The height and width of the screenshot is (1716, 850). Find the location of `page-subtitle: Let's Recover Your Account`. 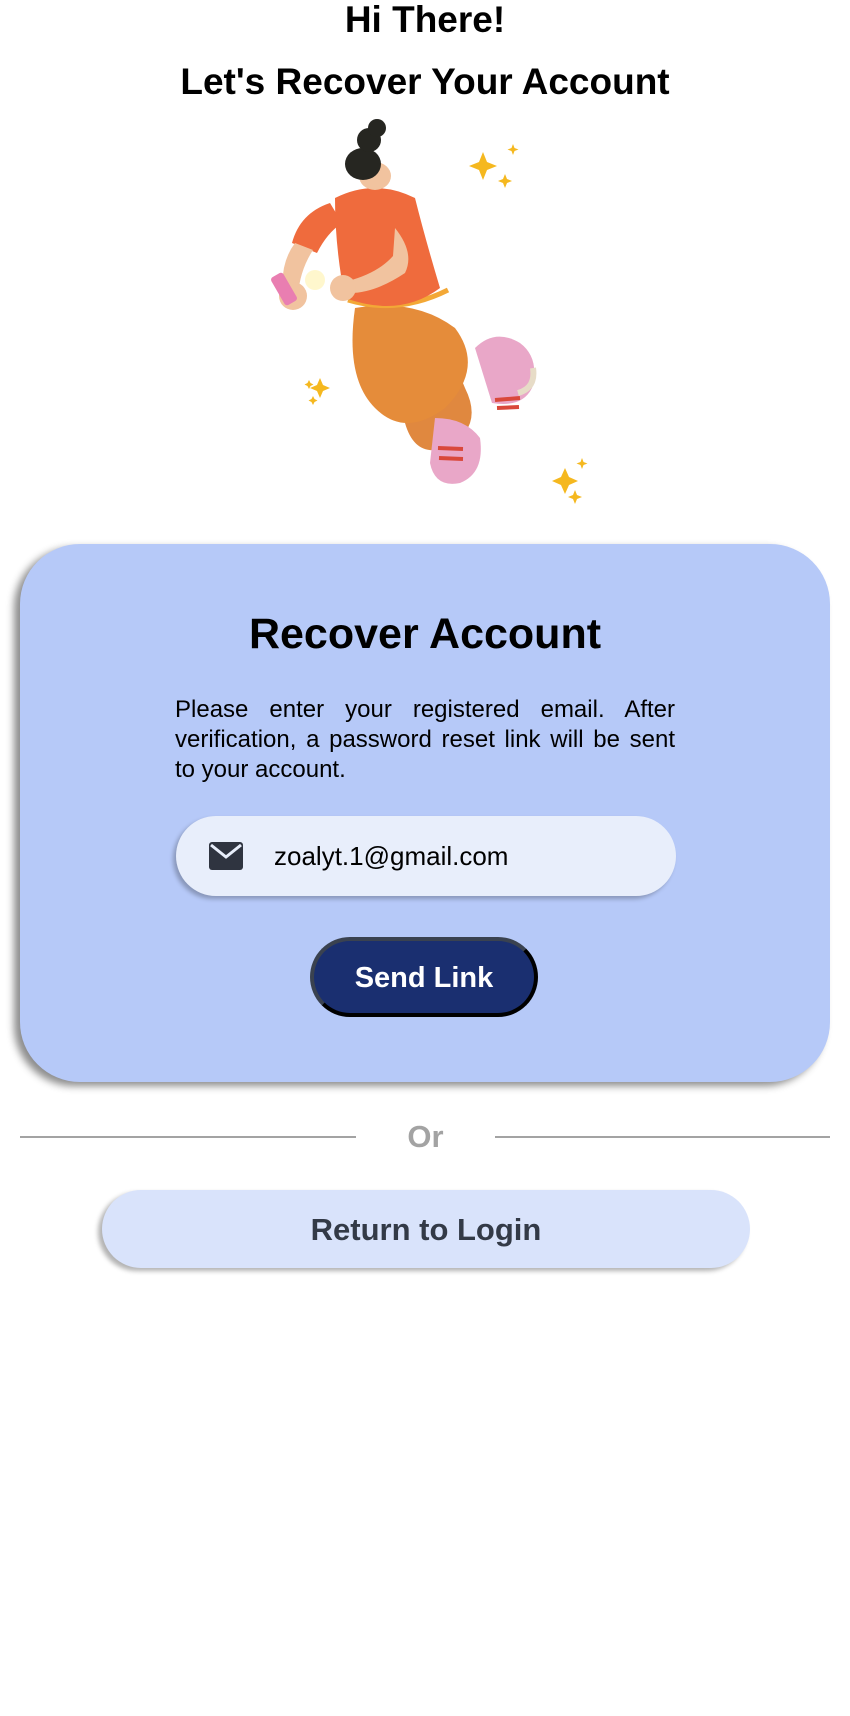

page-subtitle: Let's Recover Your Account is located at coordinates (425, 81).